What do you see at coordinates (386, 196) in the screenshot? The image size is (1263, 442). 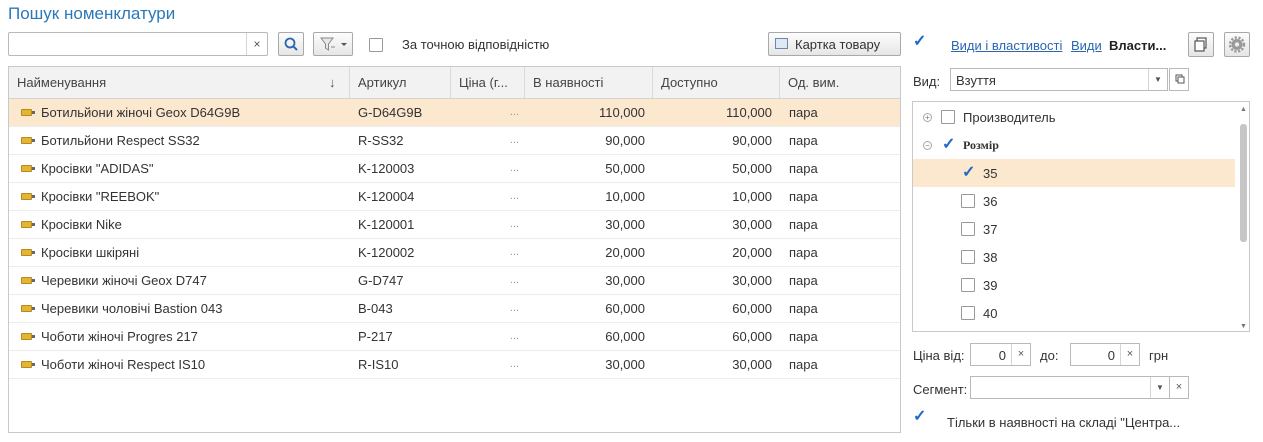 I see `cell-article: K-120004` at bounding box center [386, 196].